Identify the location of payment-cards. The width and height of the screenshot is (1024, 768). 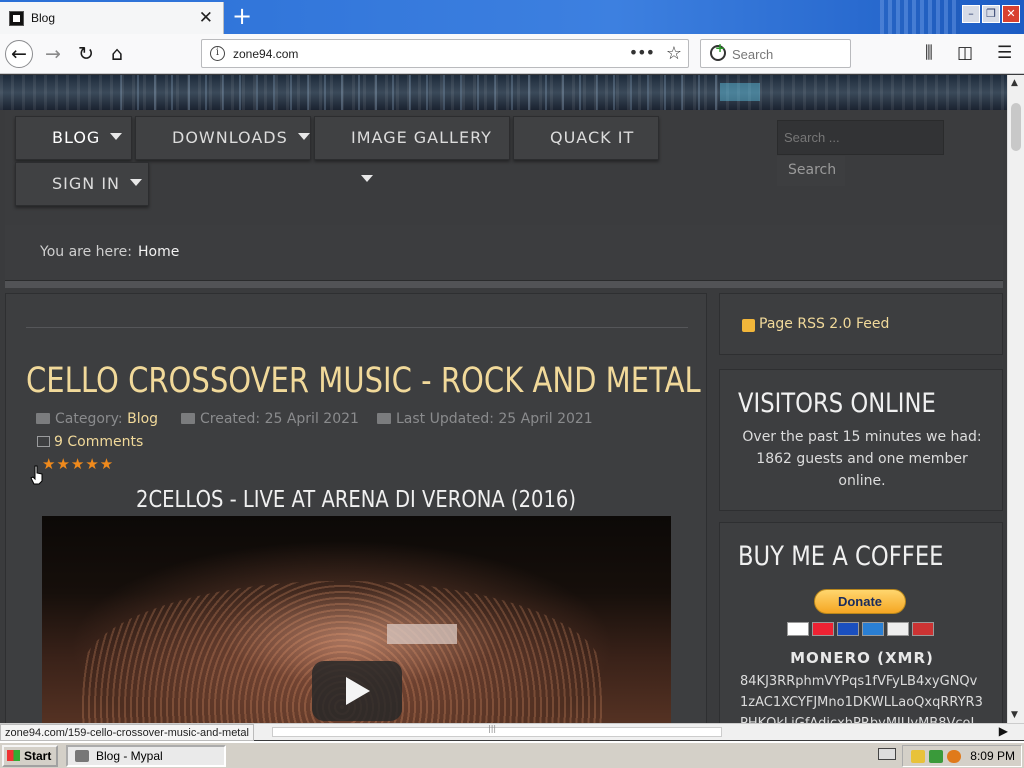
(860, 629).